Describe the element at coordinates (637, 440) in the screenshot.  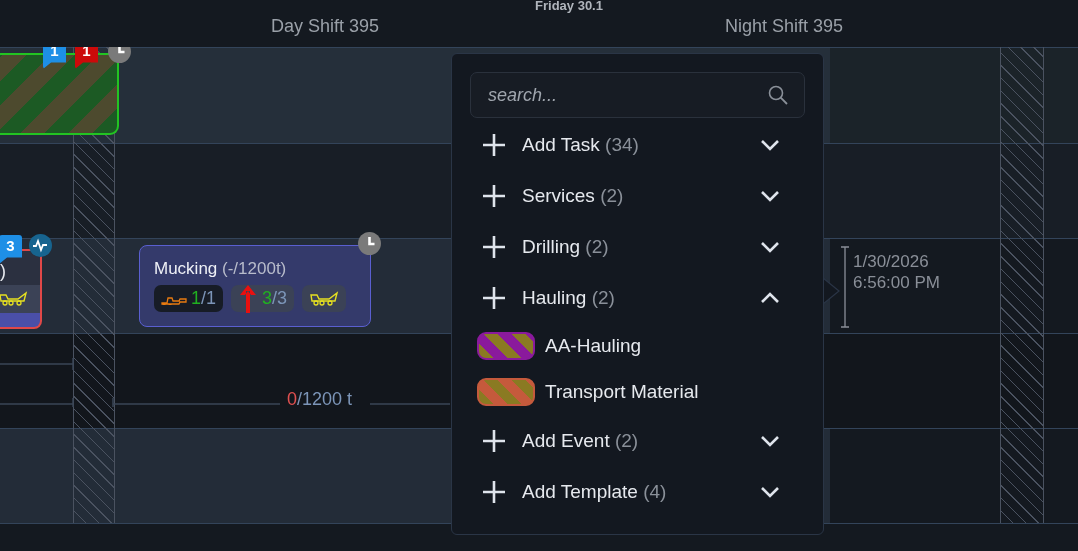
I see `menu-category: Add Event (2)` at that location.